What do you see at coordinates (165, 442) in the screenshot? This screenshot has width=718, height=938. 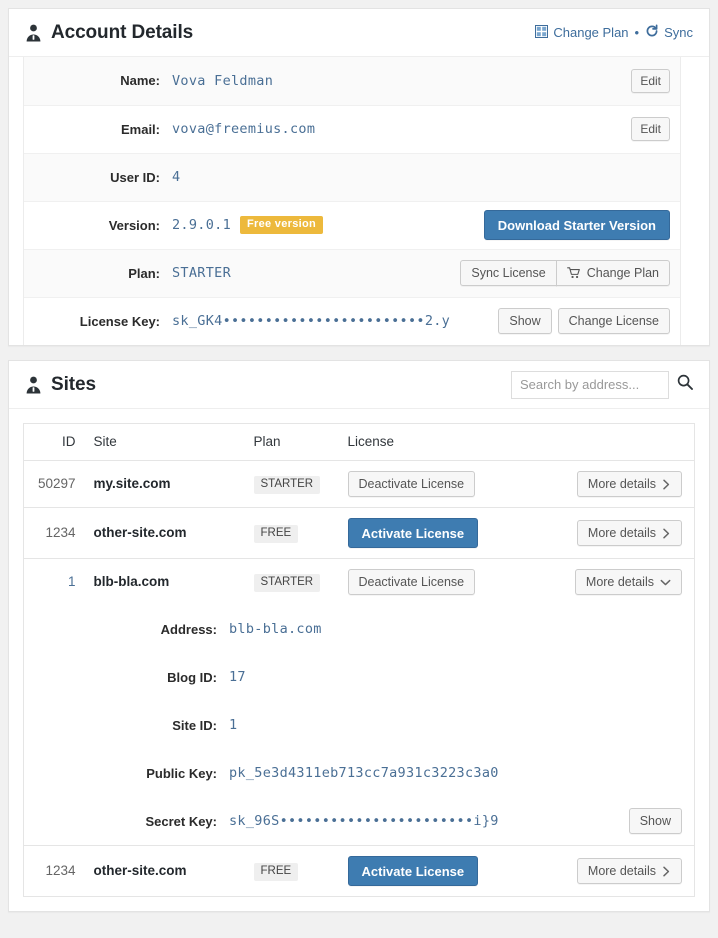 I see `column-header-site: Site` at bounding box center [165, 442].